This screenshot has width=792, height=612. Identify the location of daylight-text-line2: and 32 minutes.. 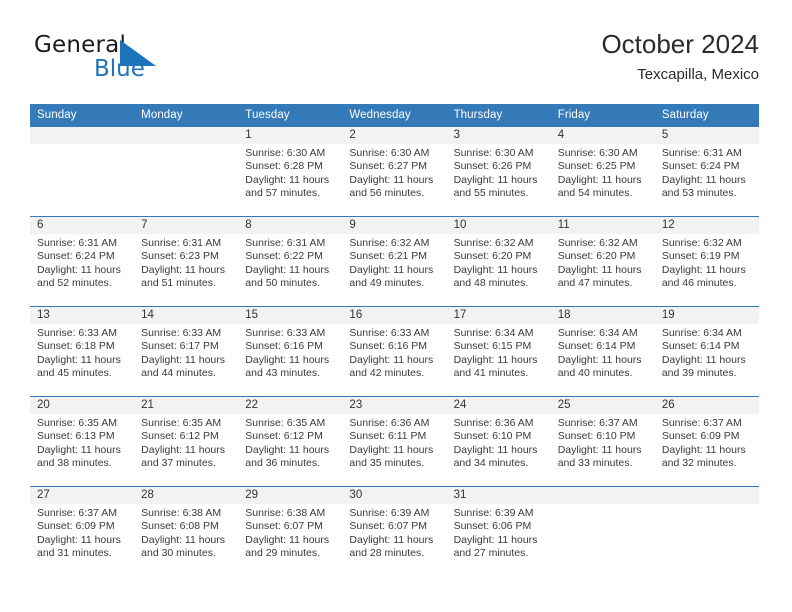
(699, 463).